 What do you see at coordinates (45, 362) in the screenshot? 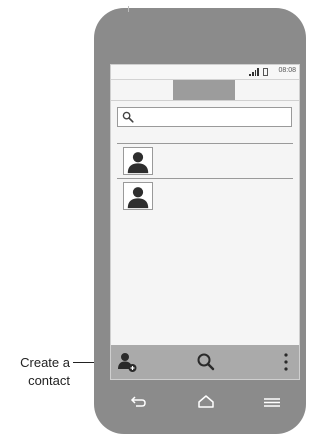
I see `callout-line-1: Create a` at bounding box center [45, 362].